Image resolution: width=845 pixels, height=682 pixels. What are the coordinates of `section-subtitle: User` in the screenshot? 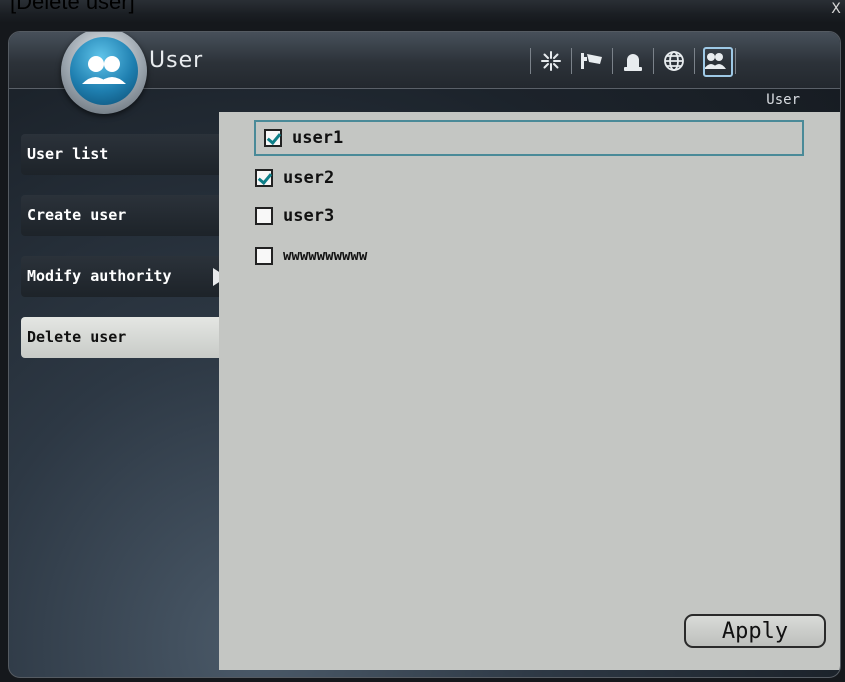 It's located at (783, 100).